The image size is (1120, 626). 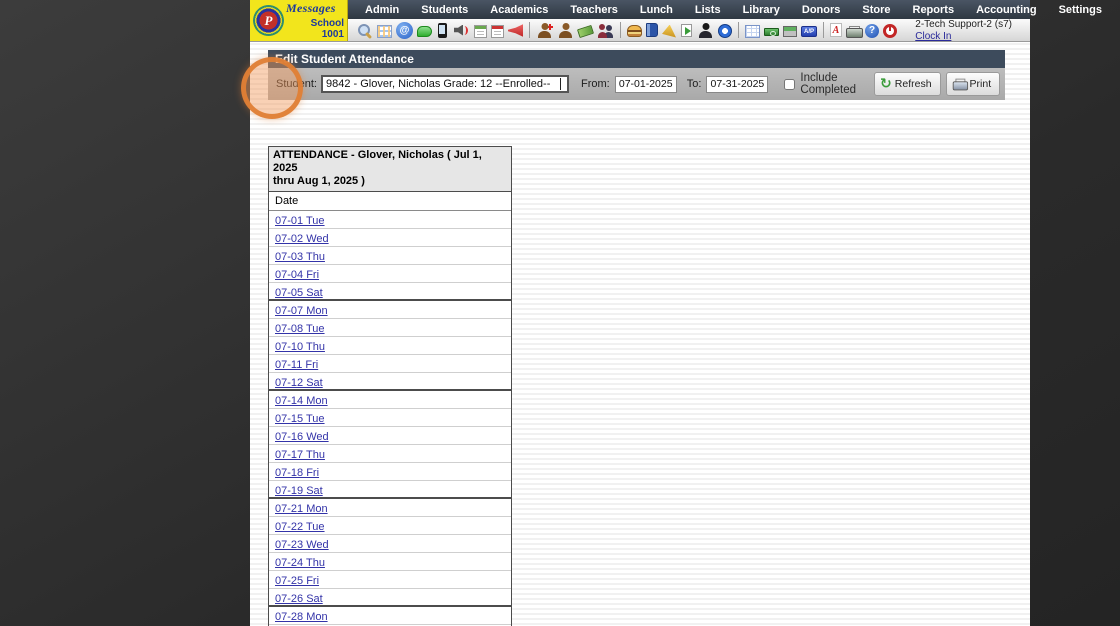 I want to click on panel-title: Edit Student Attendance, so click(x=636, y=59).